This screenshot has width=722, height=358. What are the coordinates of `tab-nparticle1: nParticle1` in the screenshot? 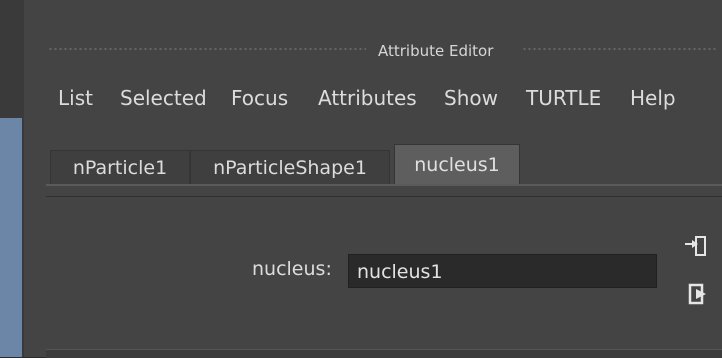 It's located at (120, 167).